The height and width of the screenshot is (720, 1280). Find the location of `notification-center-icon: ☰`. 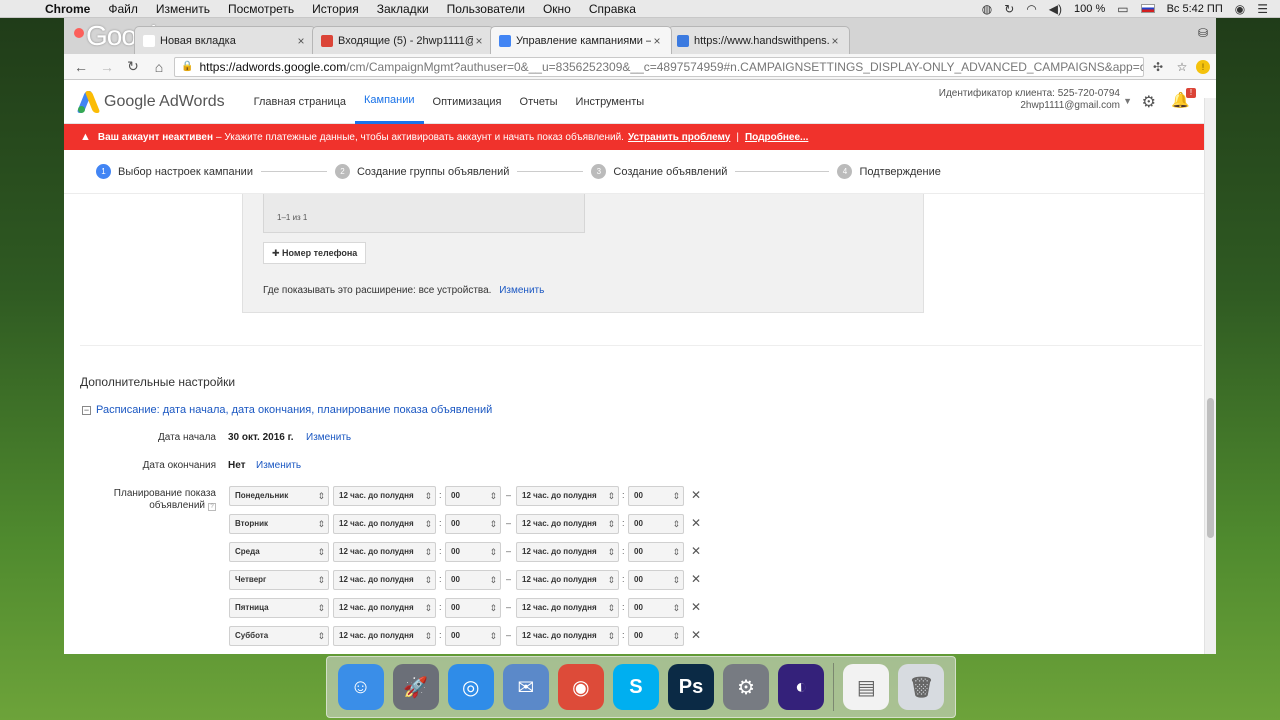

notification-center-icon: ☰ is located at coordinates (1262, 9).